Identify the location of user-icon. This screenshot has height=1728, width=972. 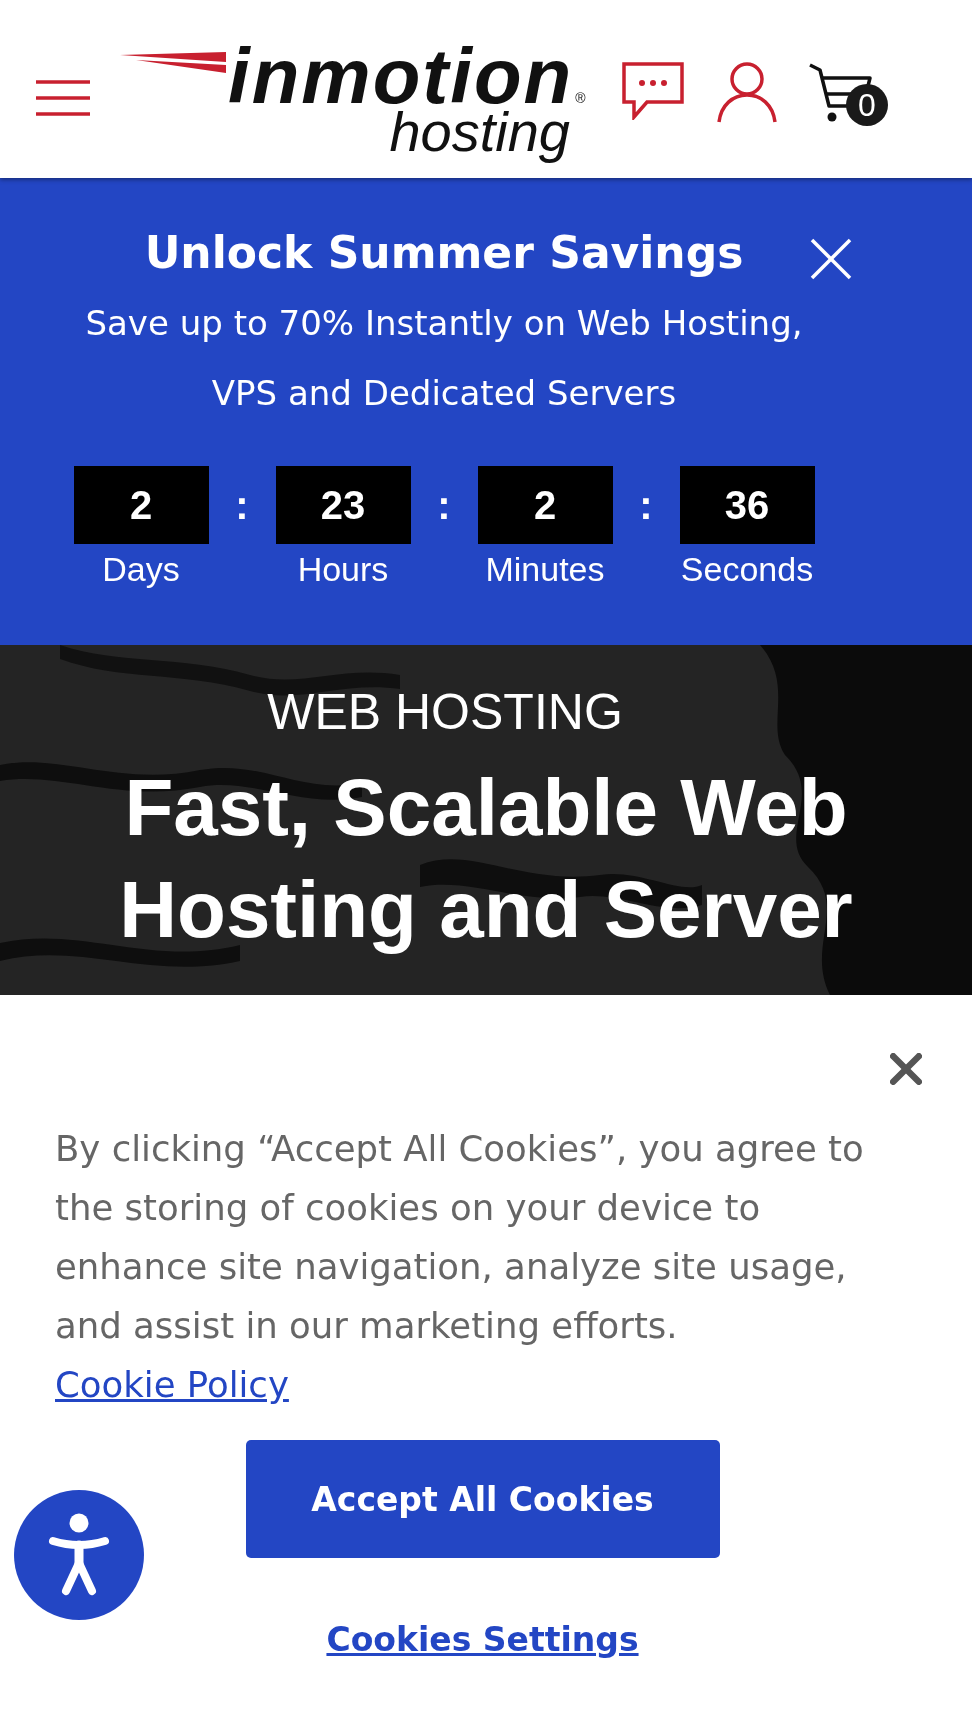
(747, 92).